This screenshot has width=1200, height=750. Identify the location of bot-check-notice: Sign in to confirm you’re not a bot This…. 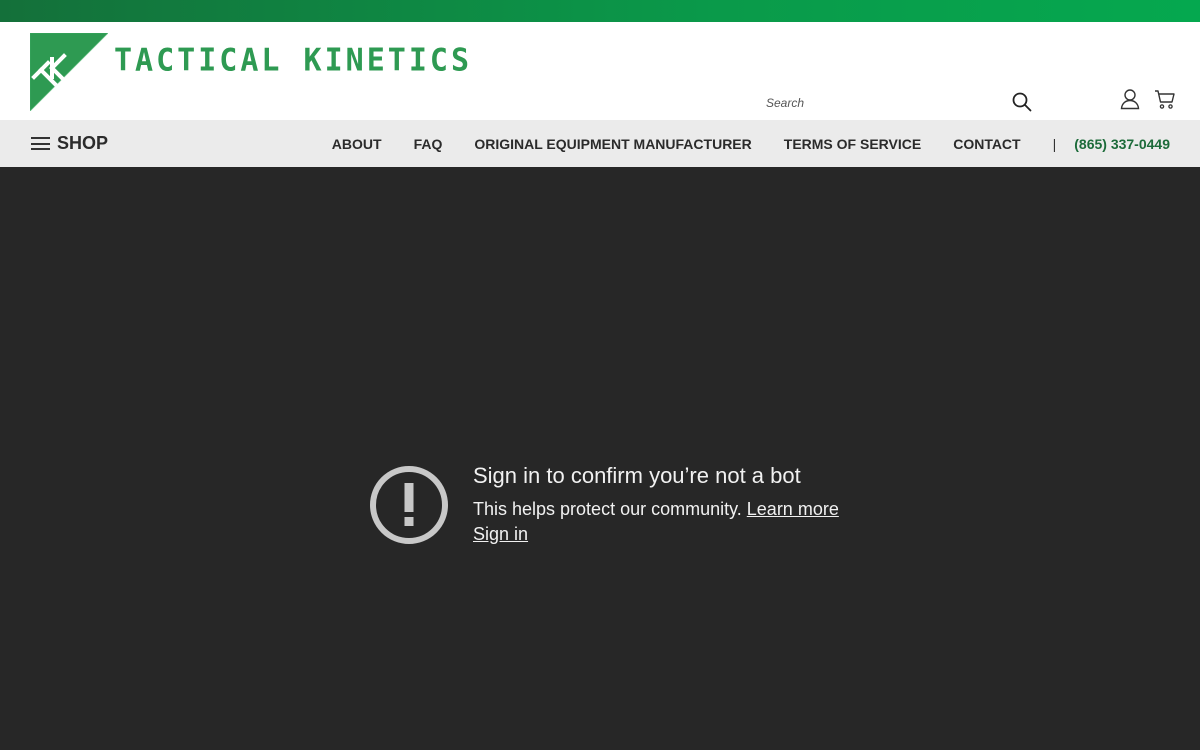
(603, 504).